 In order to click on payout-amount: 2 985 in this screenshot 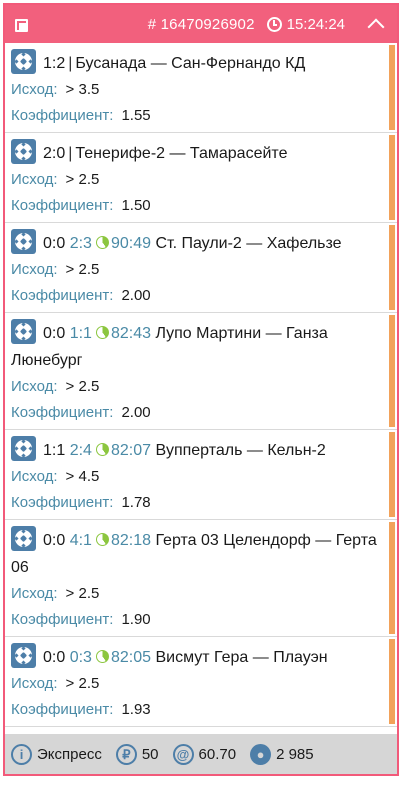, I will do `click(295, 754)`.